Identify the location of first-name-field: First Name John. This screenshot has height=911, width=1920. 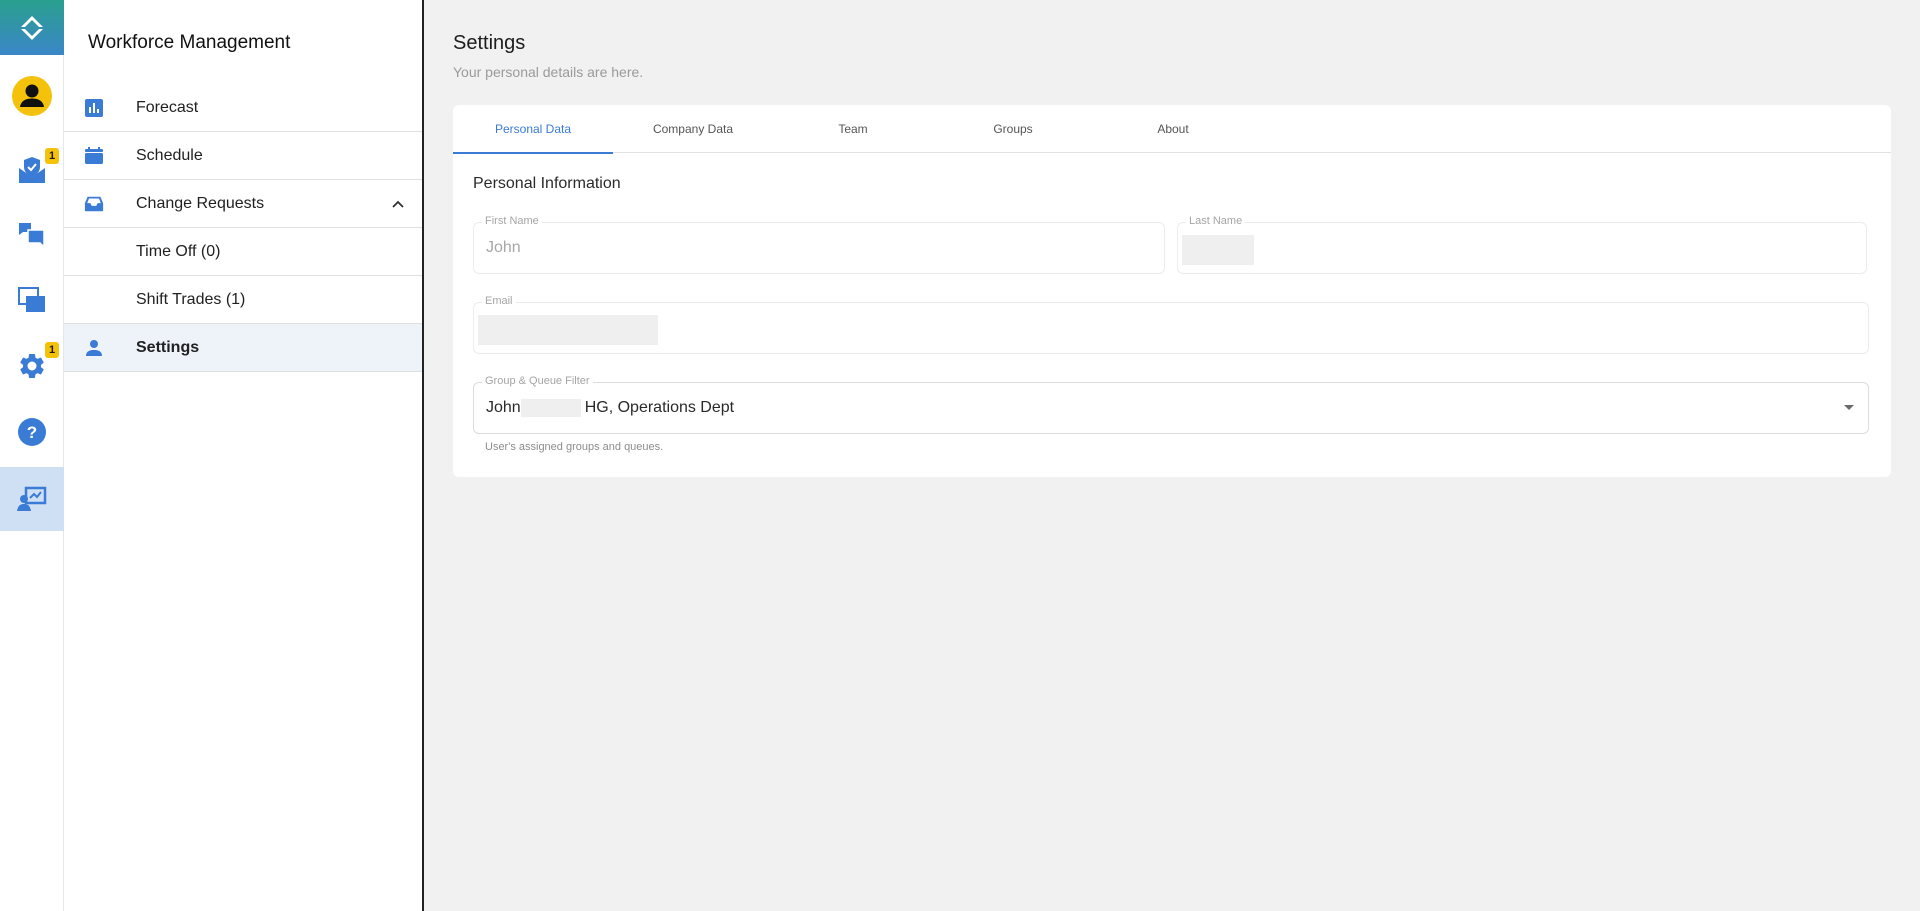
(819, 244).